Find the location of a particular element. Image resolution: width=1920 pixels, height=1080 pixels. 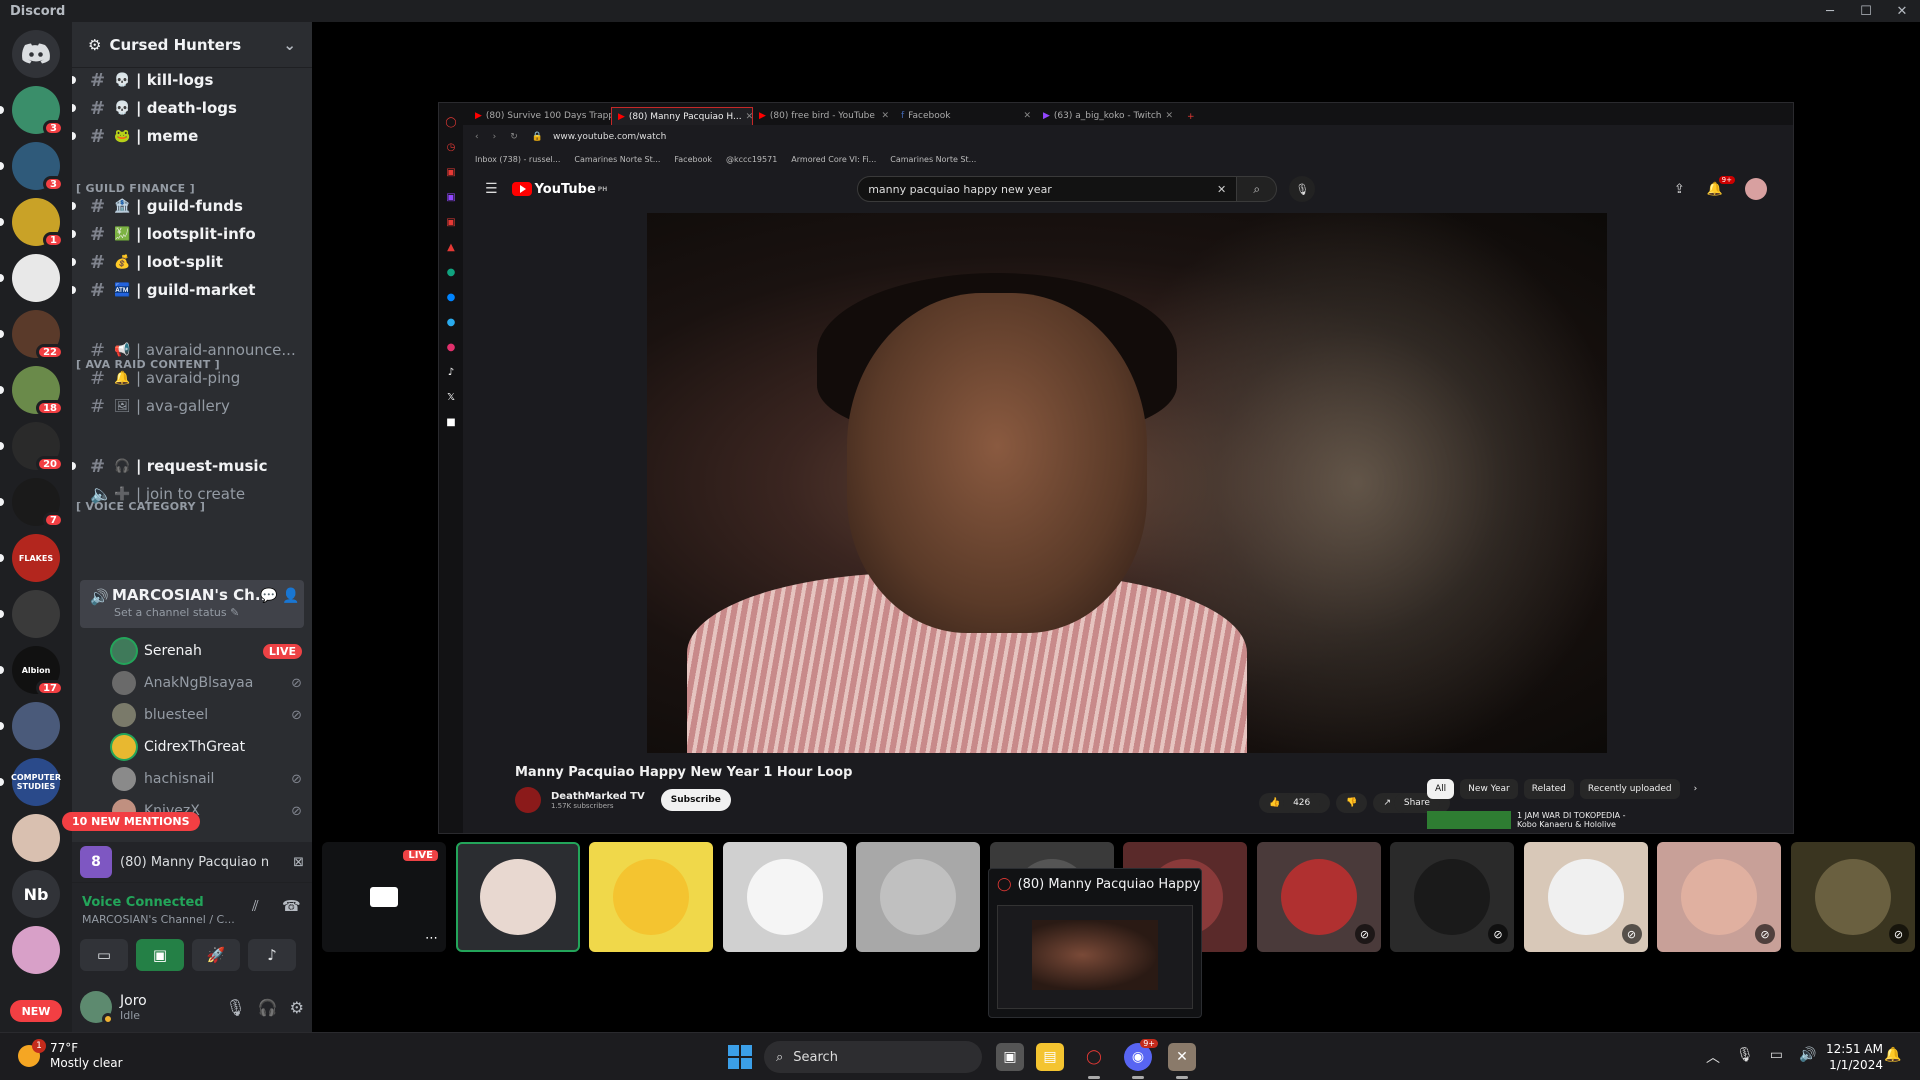

back-icon: ‹ is located at coordinates (477, 137).